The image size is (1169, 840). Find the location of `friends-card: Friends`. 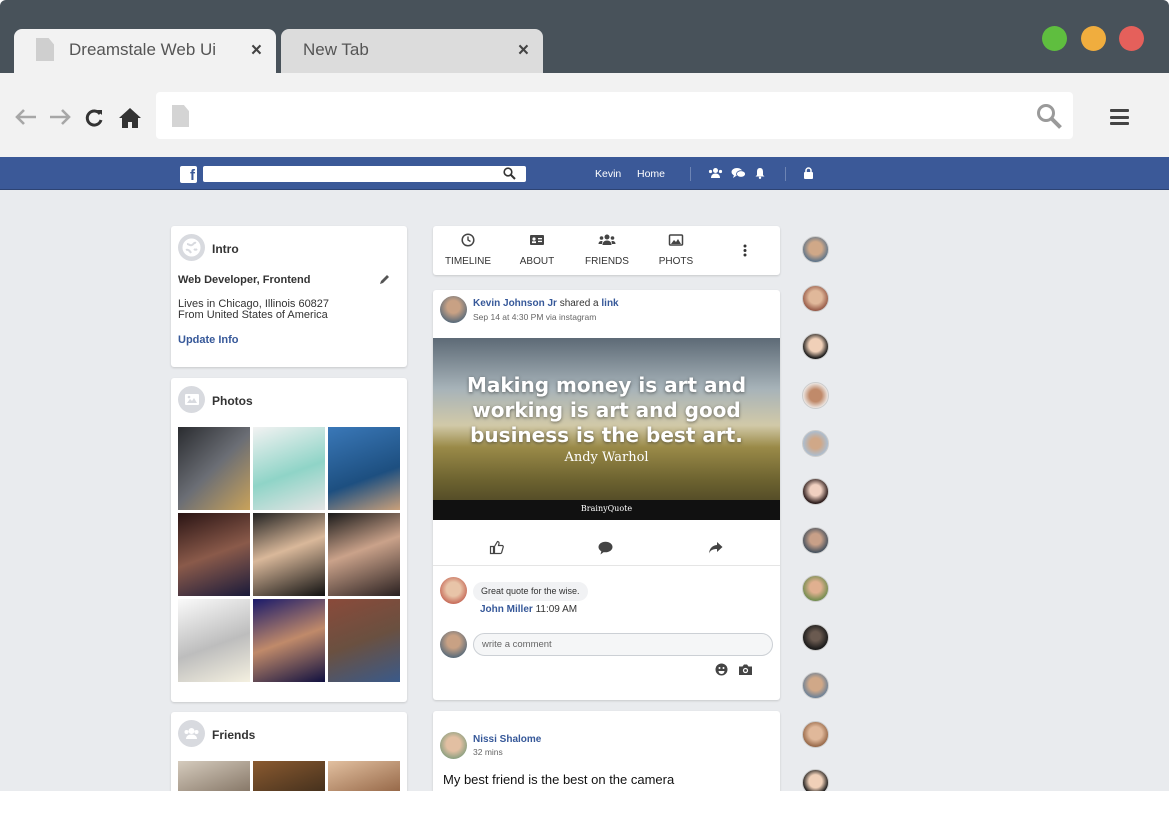

friends-card: Friends is located at coordinates (289, 751).